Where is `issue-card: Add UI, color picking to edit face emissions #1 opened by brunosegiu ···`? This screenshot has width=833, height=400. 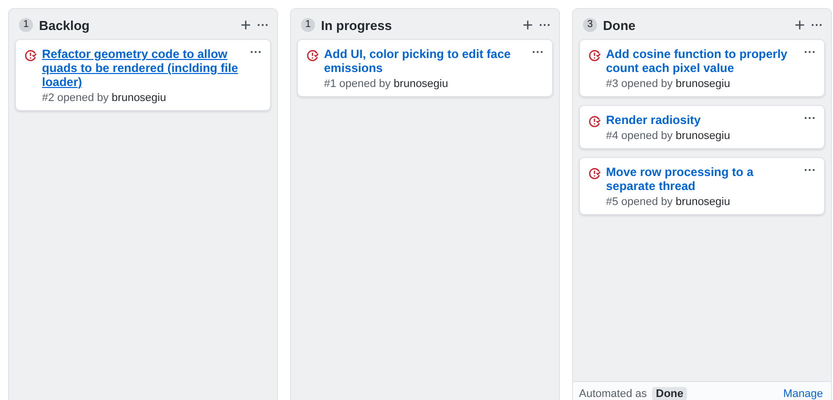 issue-card: Add UI, color picking to edit face emissions #1 opened by brunosegiu ··· is located at coordinates (425, 68).